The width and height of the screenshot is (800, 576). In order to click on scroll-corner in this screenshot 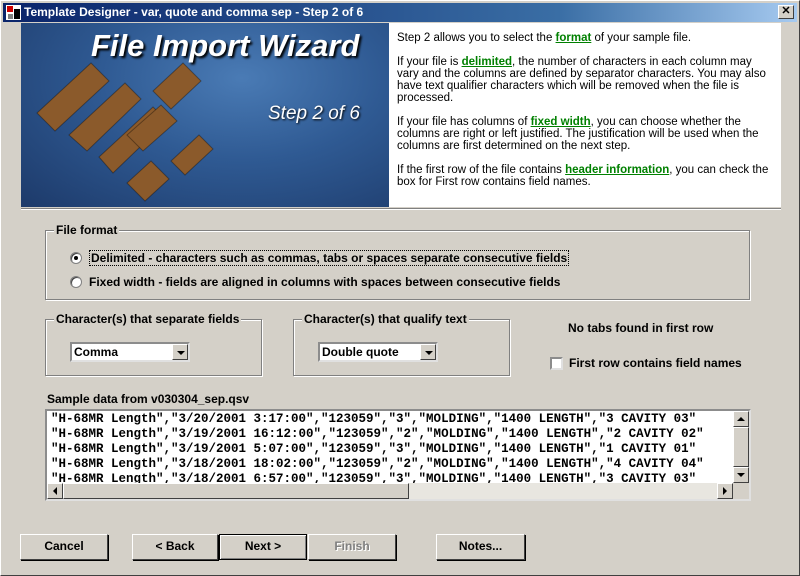, I will do `click(741, 491)`.